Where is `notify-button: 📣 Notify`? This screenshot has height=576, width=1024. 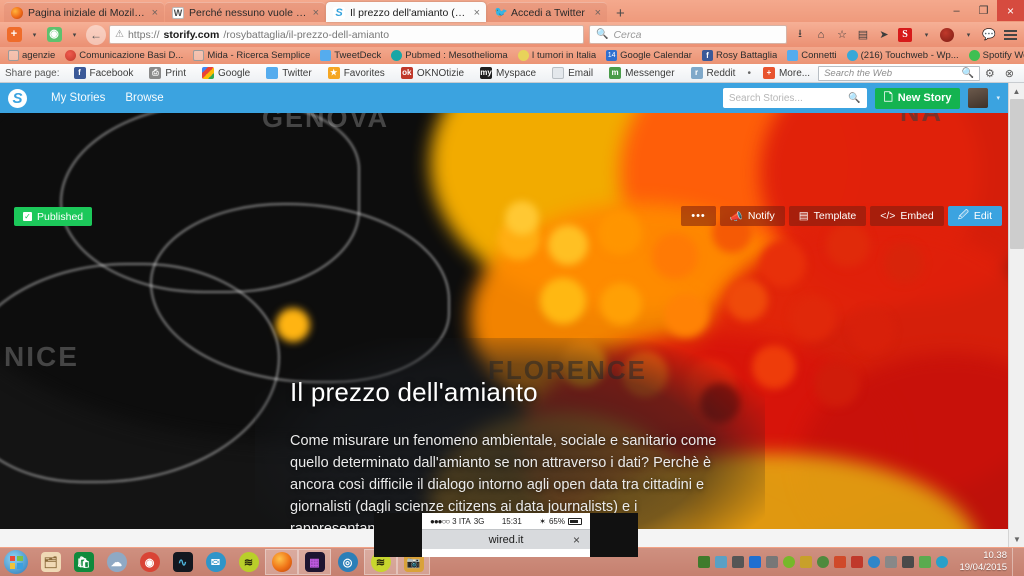 notify-button: 📣 Notify is located at coordinates (752, 216).